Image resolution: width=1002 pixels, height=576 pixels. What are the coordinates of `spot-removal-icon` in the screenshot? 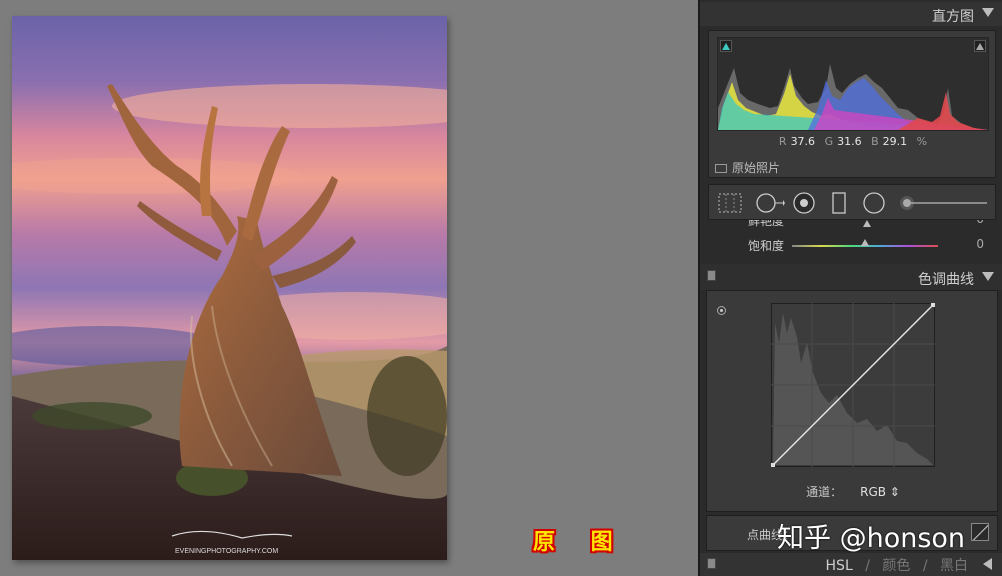 It's located at (770, 203).